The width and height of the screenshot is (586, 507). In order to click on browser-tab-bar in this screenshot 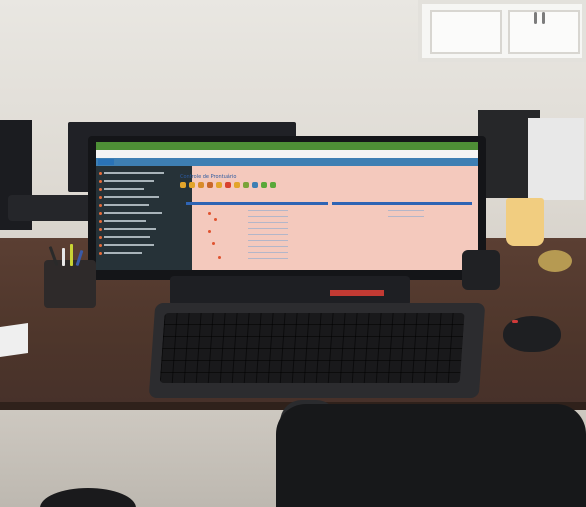, I will do `click(287, 146)`.